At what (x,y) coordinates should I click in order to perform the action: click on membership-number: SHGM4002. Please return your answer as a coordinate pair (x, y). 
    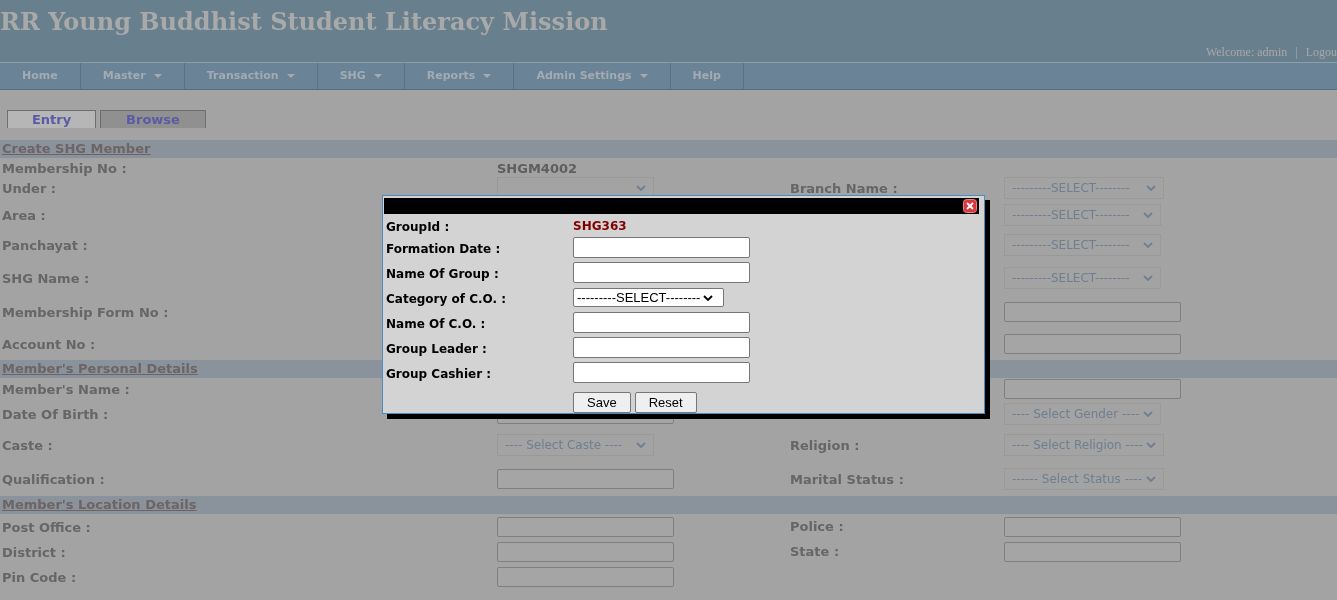
    Looking at the image, I should click on (537, 168).